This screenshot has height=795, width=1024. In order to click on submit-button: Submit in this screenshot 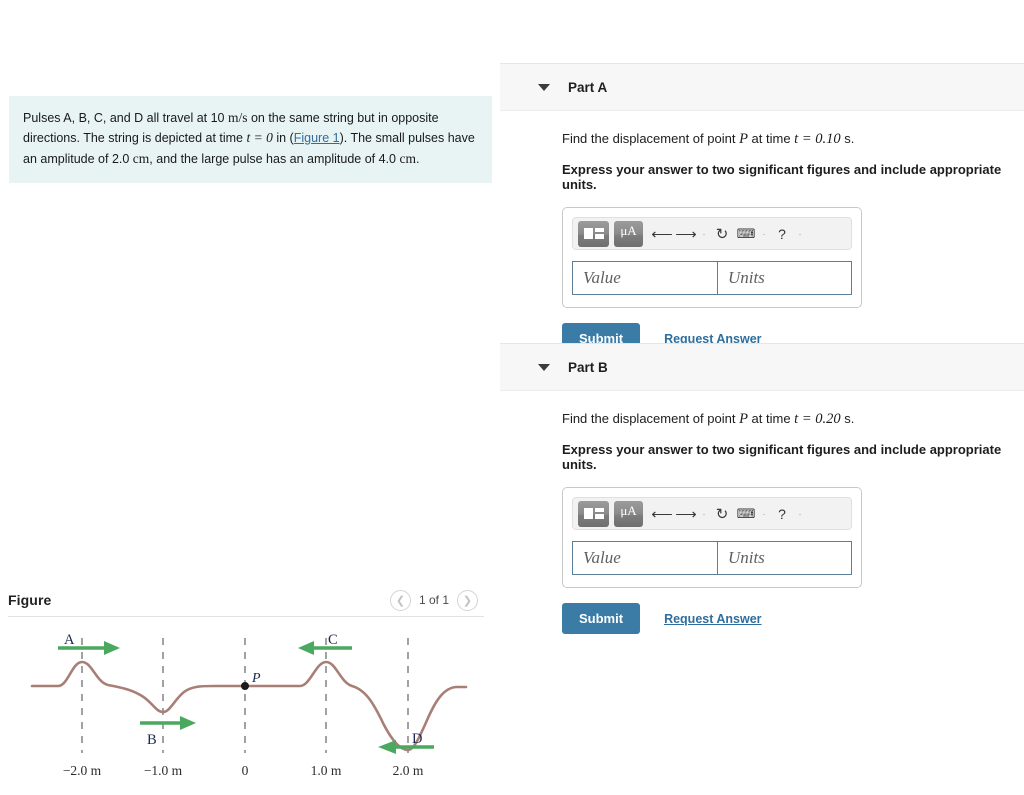, I will do `click(601, 618)`.